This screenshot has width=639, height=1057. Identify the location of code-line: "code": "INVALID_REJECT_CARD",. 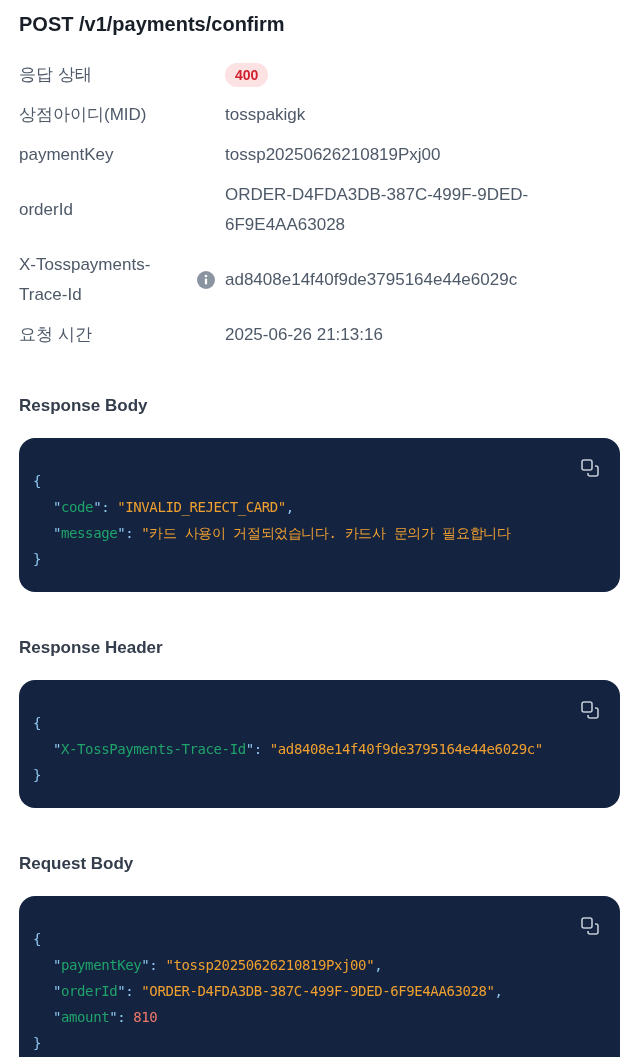
(173, 508).